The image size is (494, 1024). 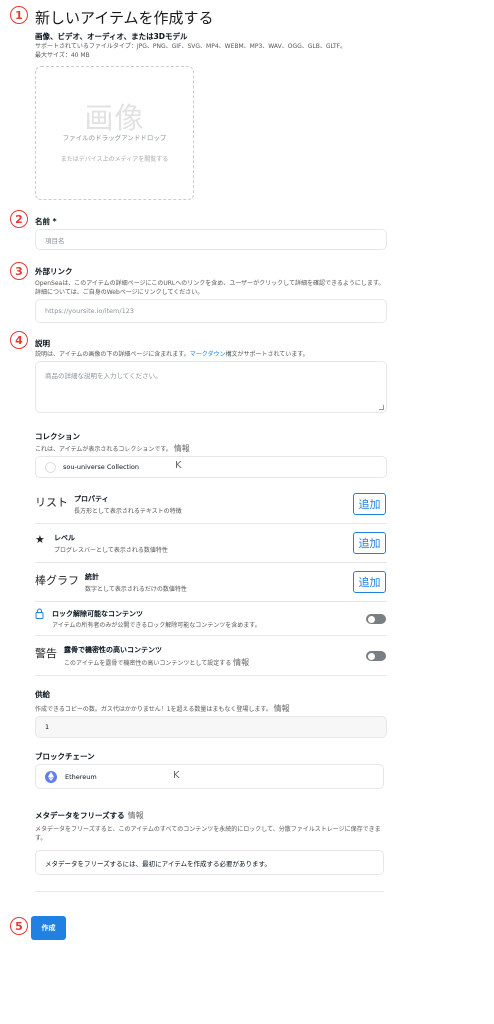 What do you see at coordinates (19, 219) in the screenshot?
I see `step-marker-2: 2` at bounding box center [19, 219].